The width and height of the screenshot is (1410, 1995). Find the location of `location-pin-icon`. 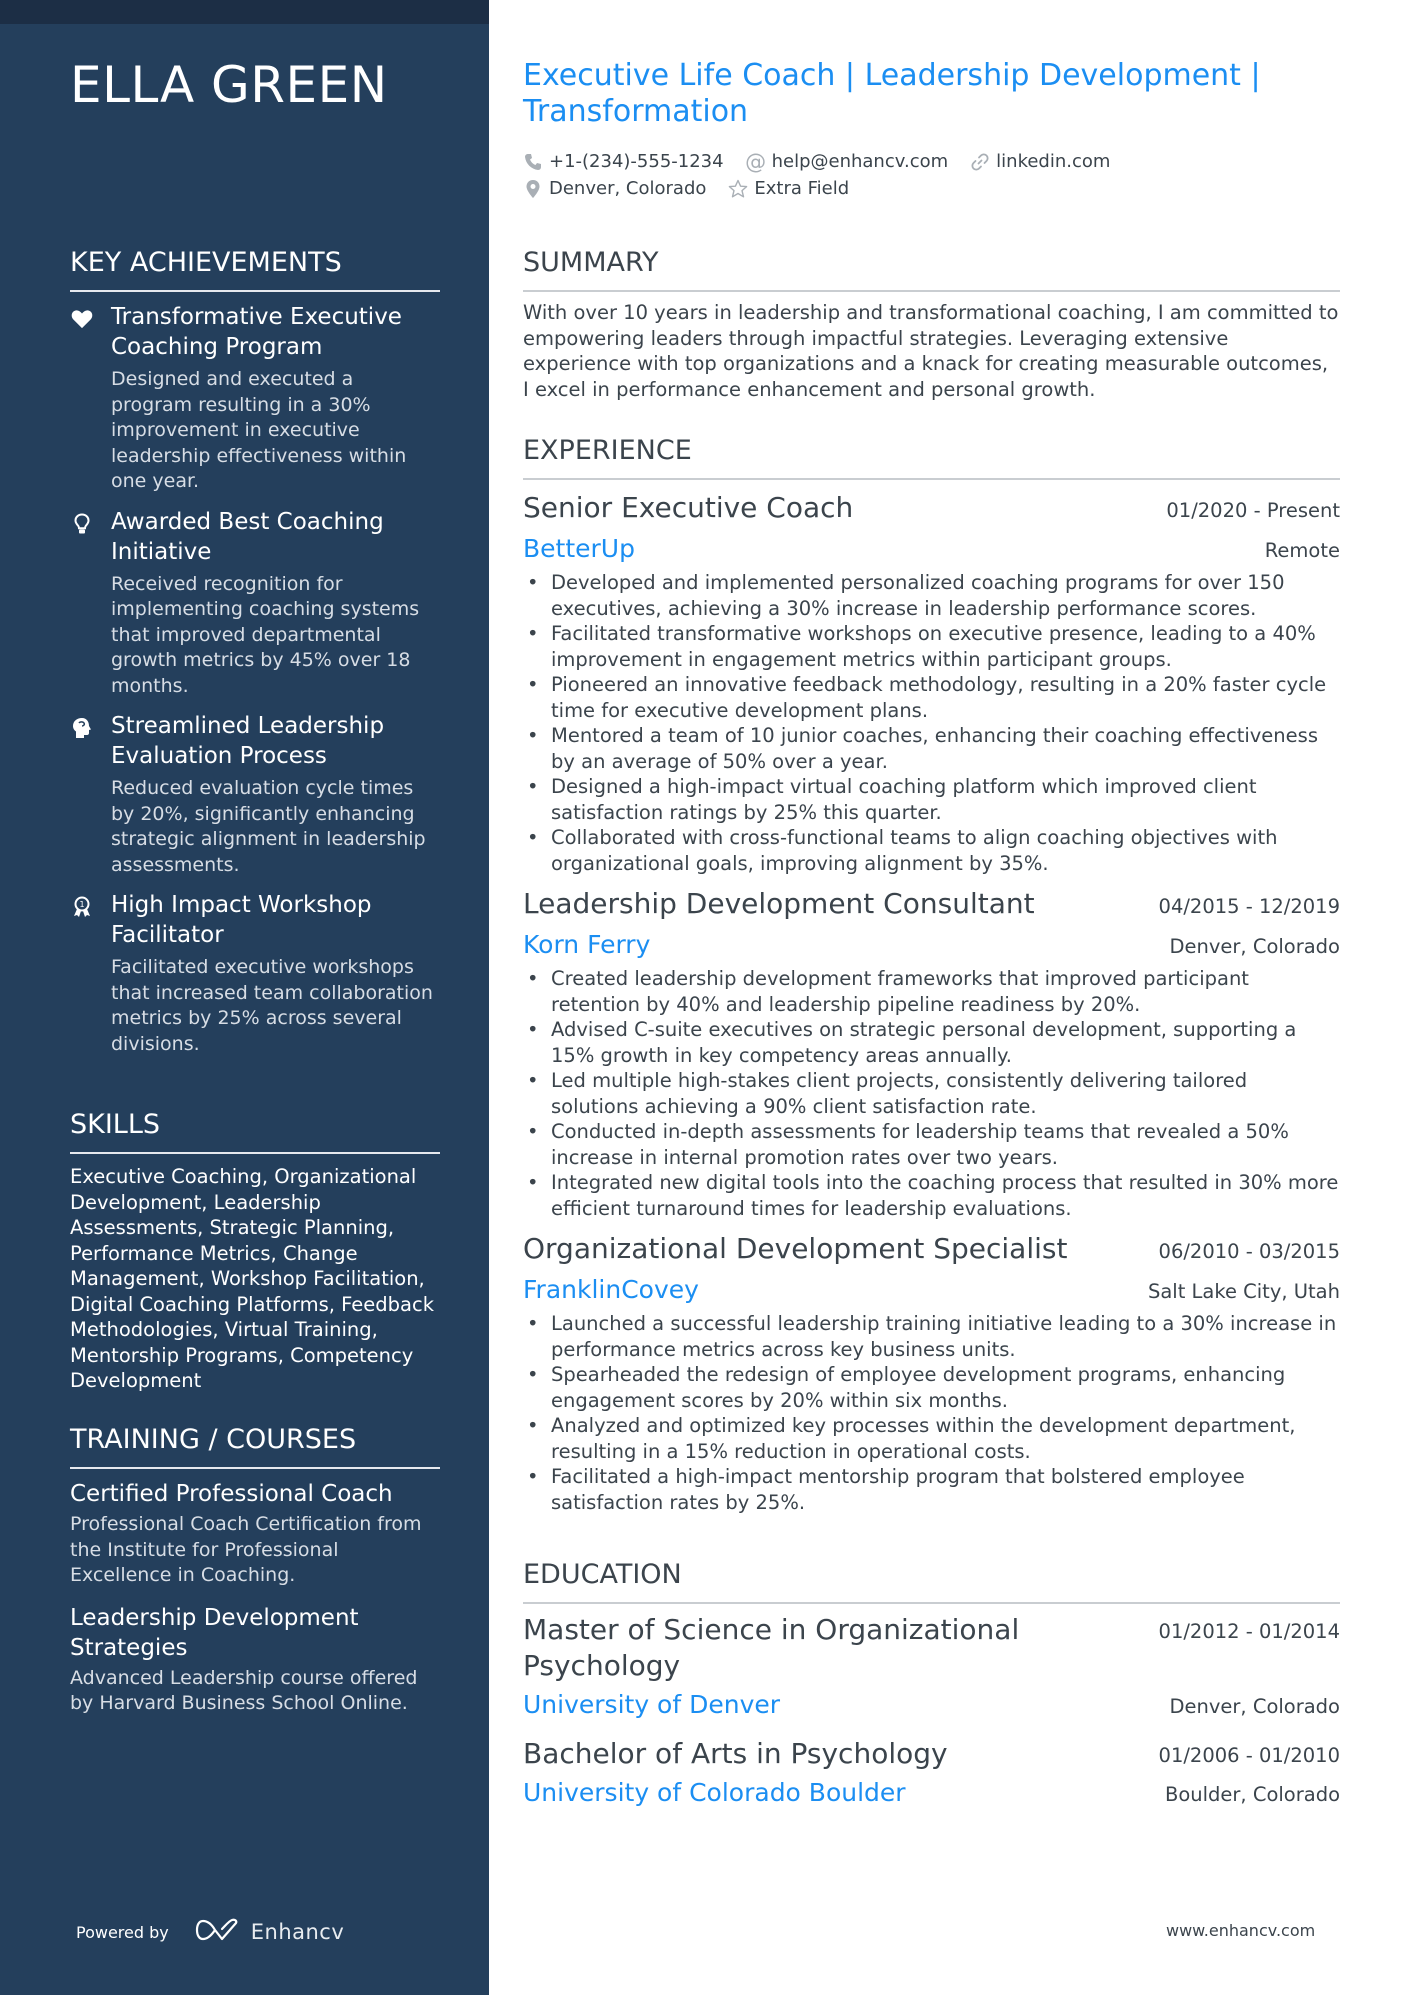

location-pin-icon is located at coordinates (533, 189).